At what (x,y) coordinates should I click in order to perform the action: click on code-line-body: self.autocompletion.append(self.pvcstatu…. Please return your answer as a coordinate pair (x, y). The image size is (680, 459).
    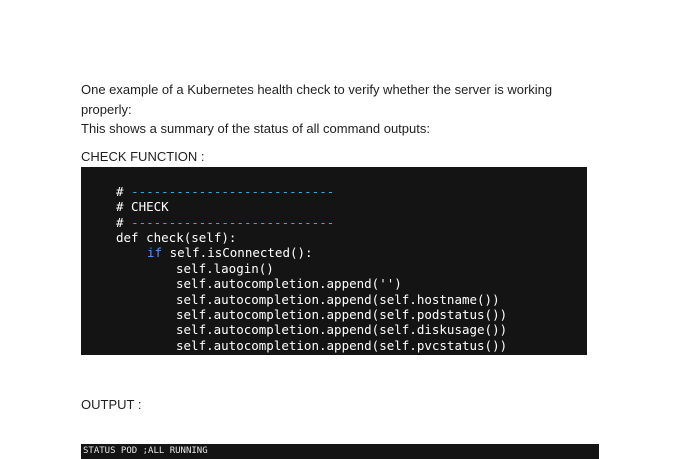
    Looking at the image, I should click on (342, 345).